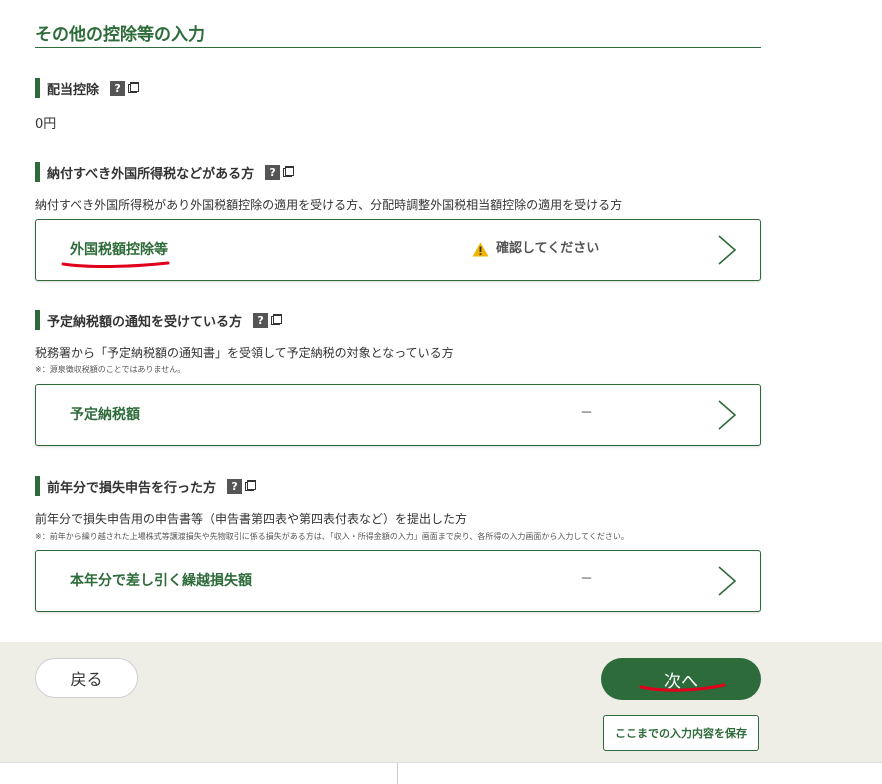 This screenshot has width=882, height=784. I want to click on title-divider, so click(398, 47).